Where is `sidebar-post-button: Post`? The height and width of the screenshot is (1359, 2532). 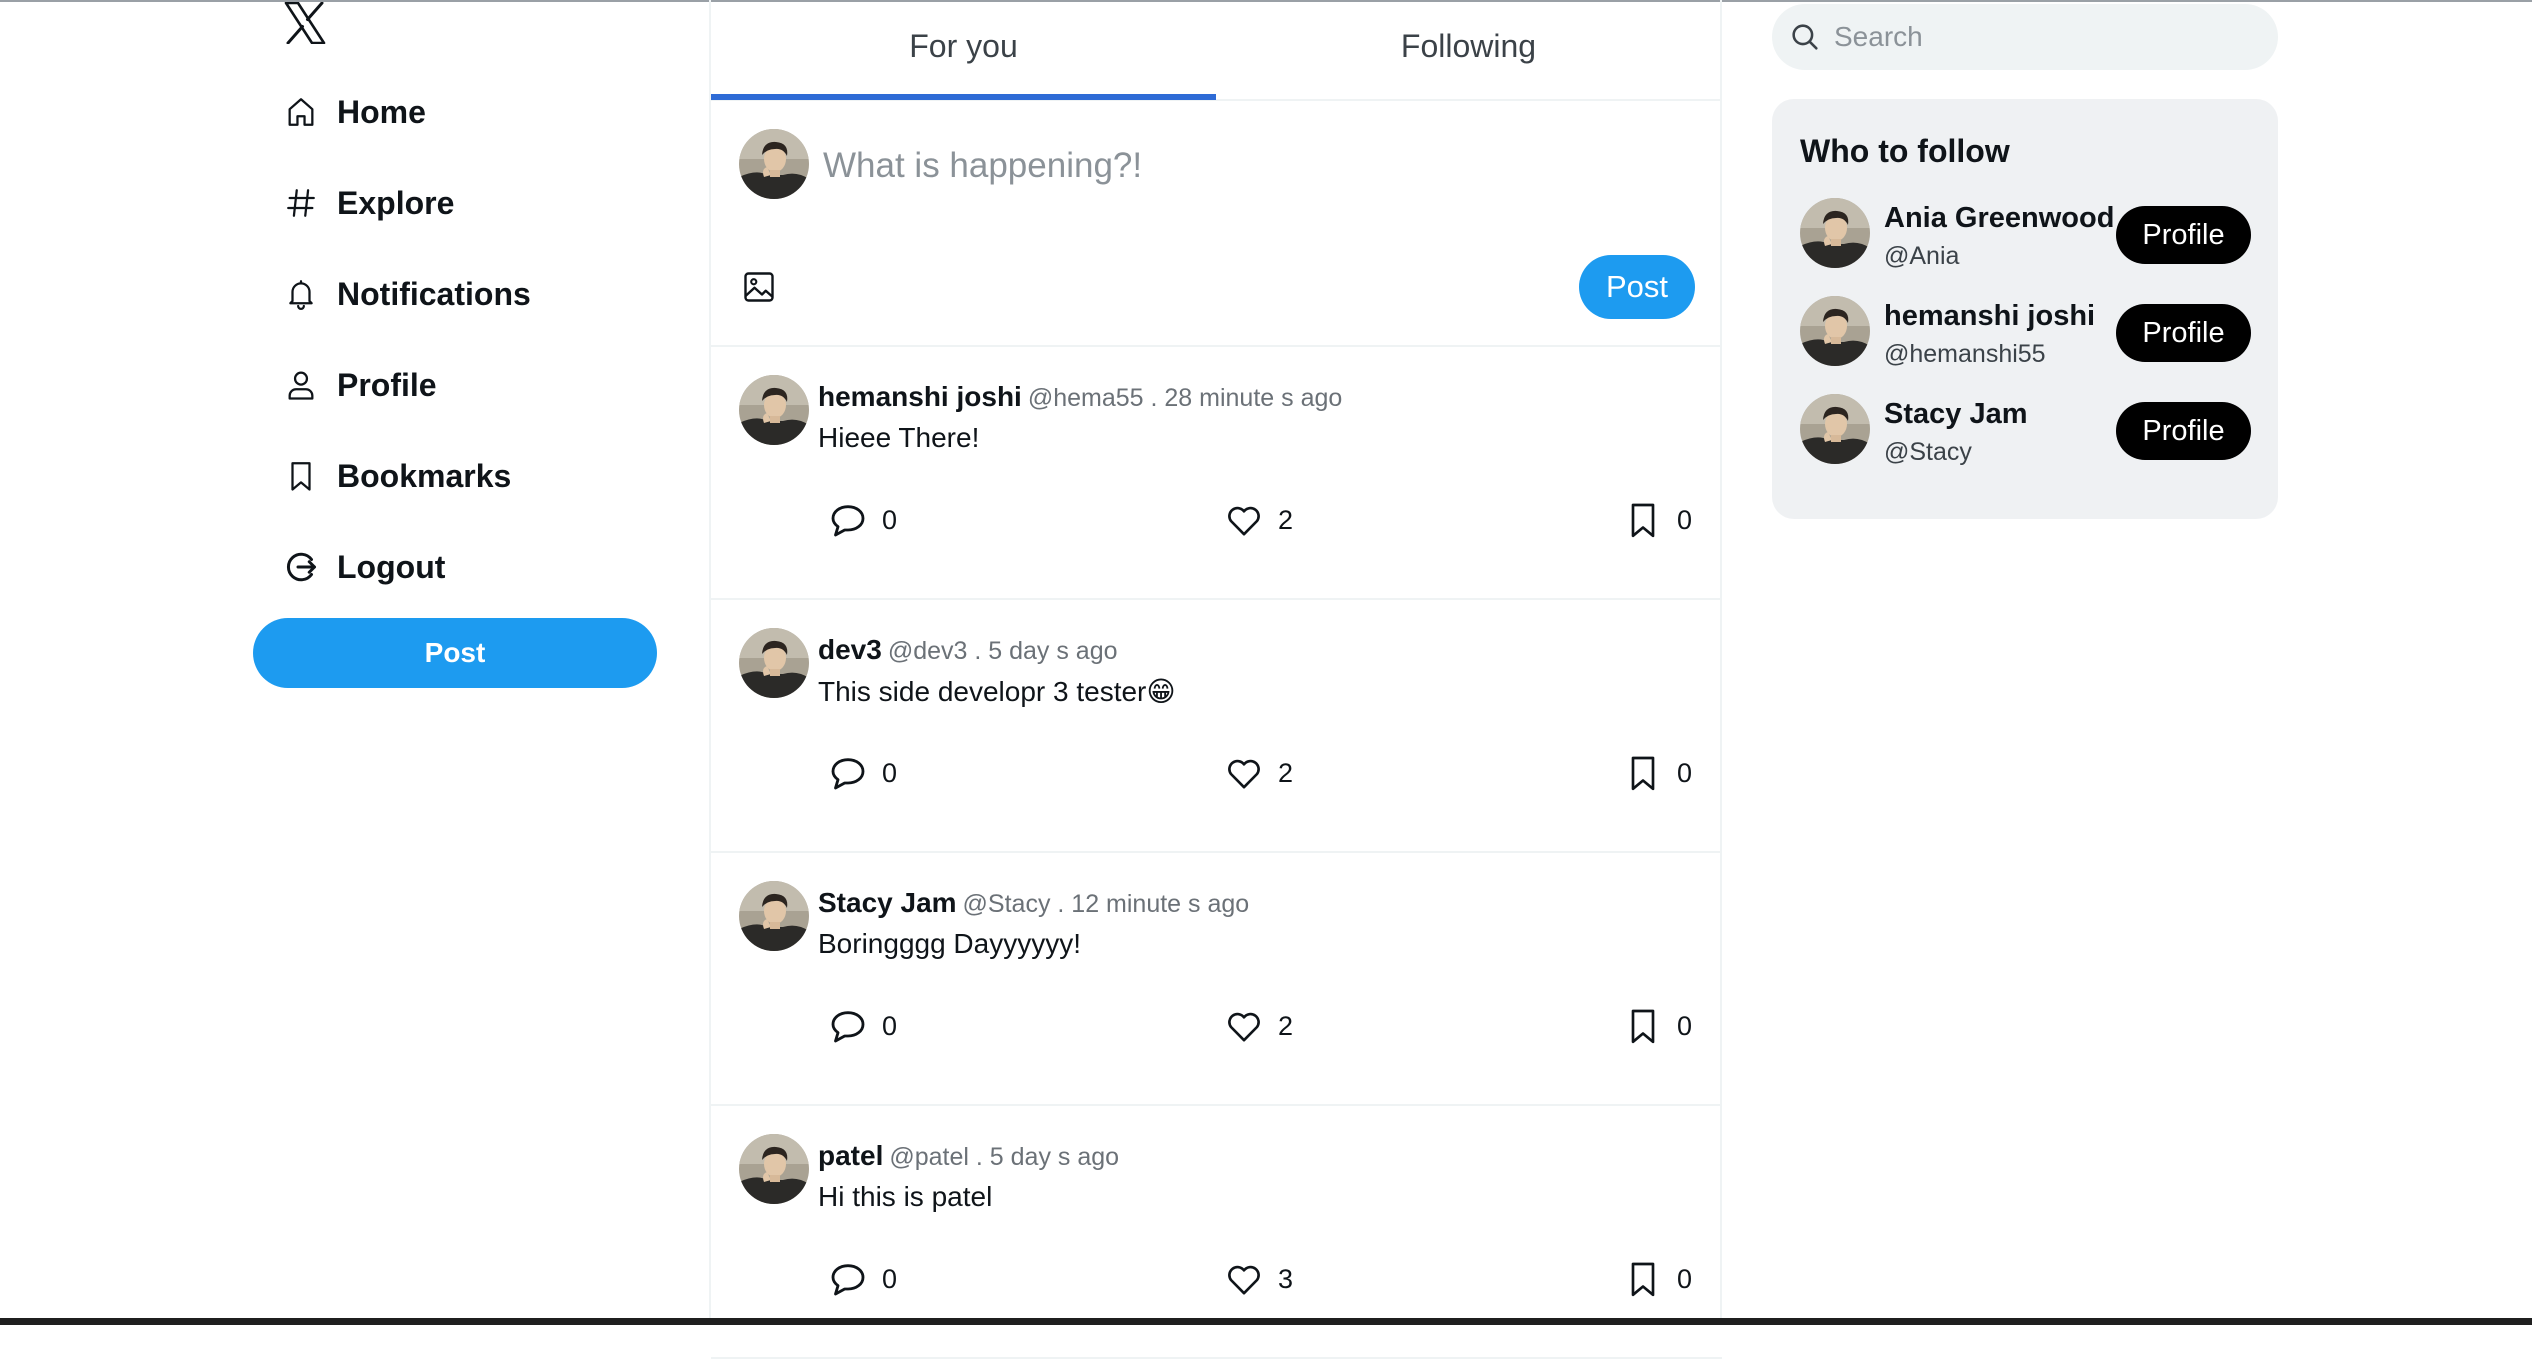 sidebar-post-button: Post is located at coordinates (455, 653).